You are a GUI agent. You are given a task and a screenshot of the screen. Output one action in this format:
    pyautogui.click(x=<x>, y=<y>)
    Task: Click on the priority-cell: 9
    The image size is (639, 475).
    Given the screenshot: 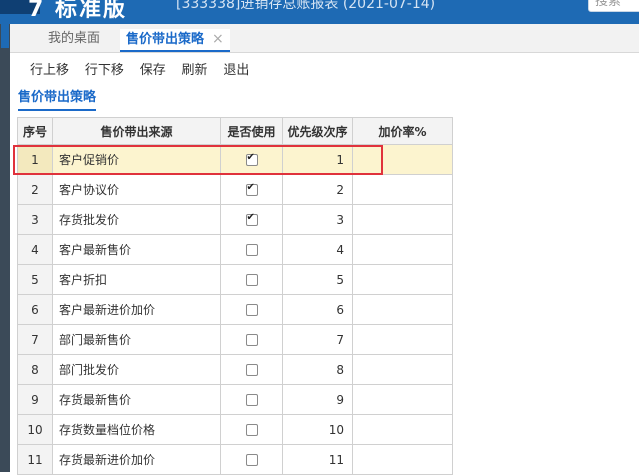 What is the action you would take?
    pyautogui.click(x=317, y=399)
    